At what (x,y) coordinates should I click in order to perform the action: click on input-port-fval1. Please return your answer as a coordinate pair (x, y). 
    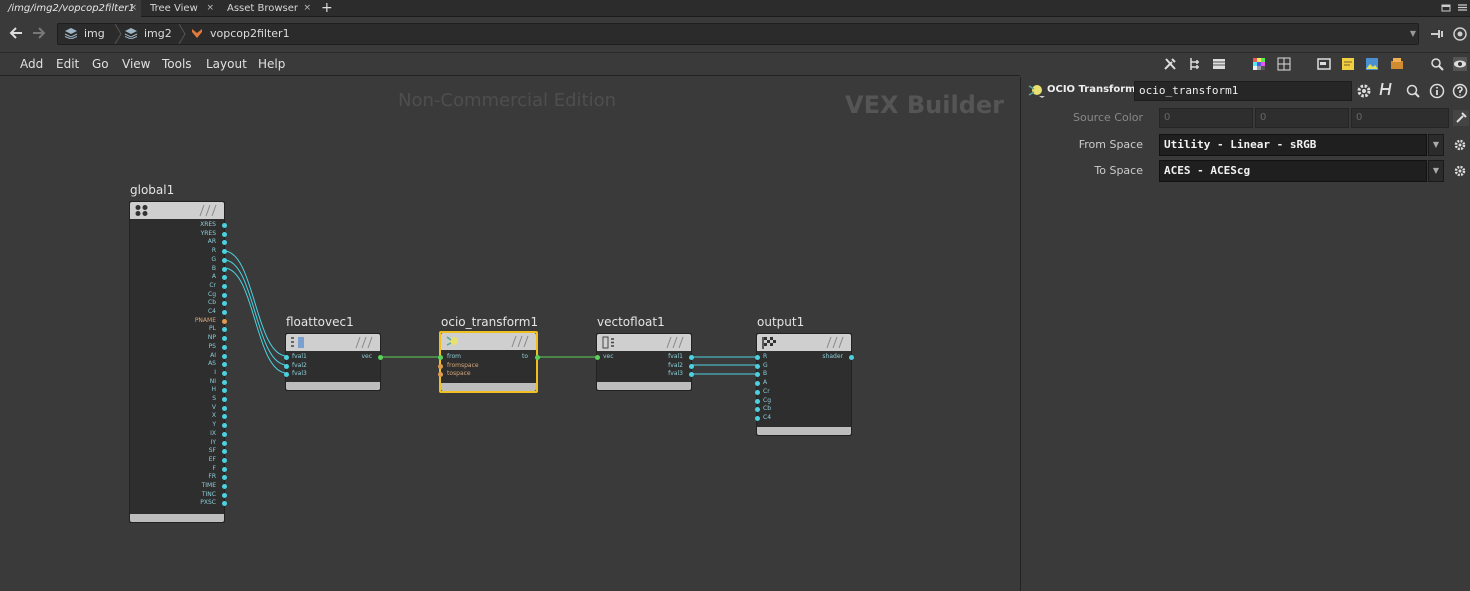
    Looking at the image, I should click on (286, 357).